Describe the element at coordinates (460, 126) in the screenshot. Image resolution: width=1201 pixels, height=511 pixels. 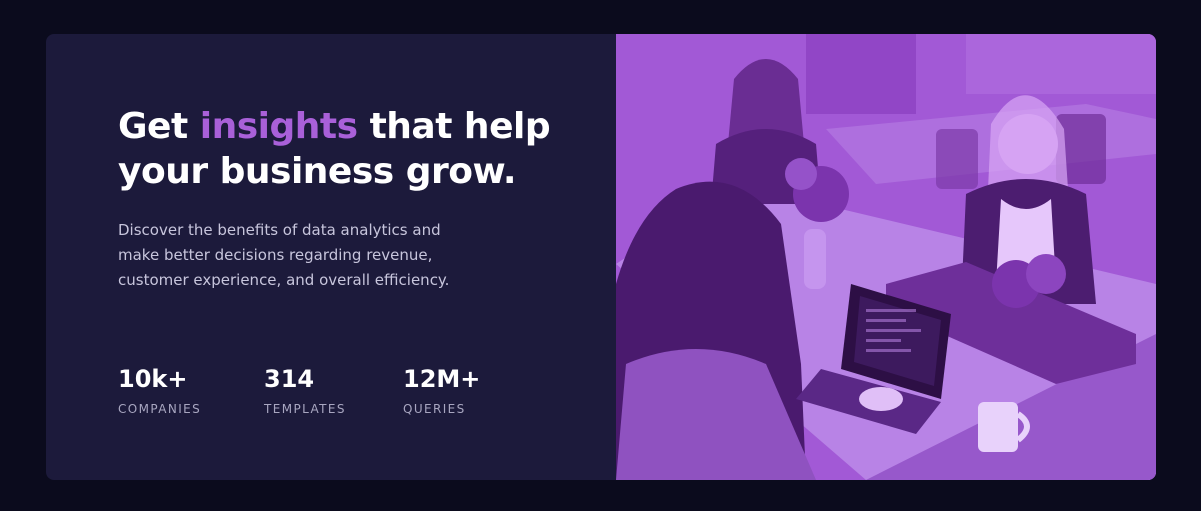
I see `headline-suffix: that help` at that location.